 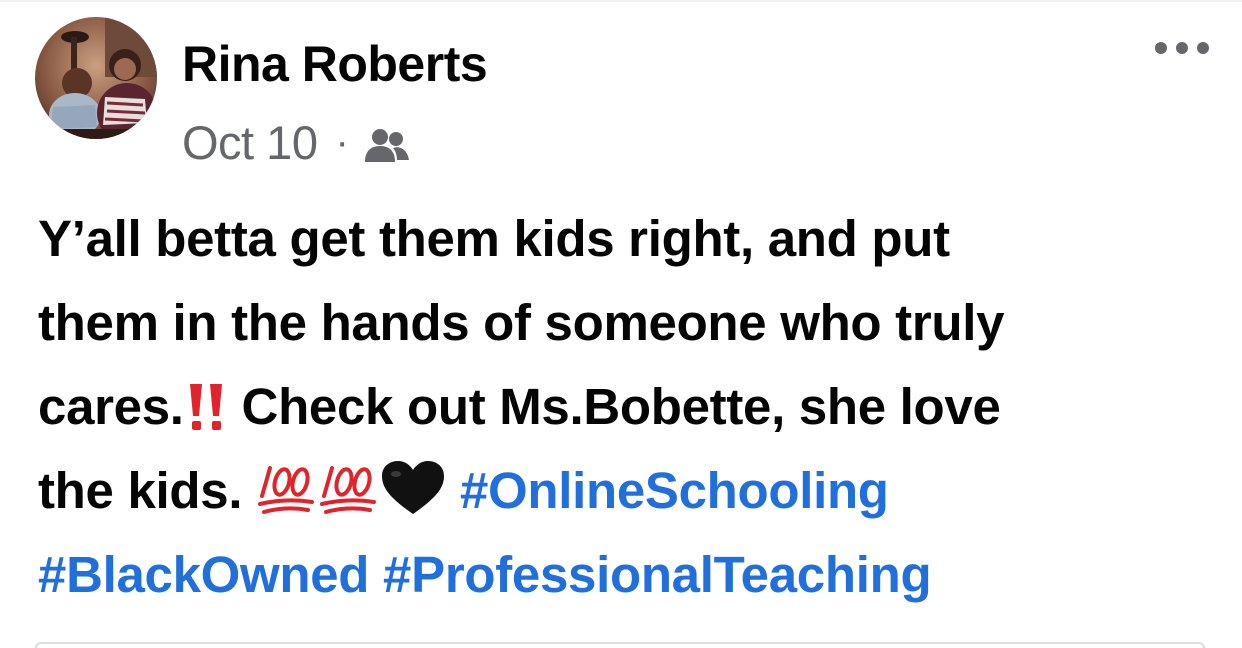 I want to click on more-options-button, so click(x=1182, y=48).